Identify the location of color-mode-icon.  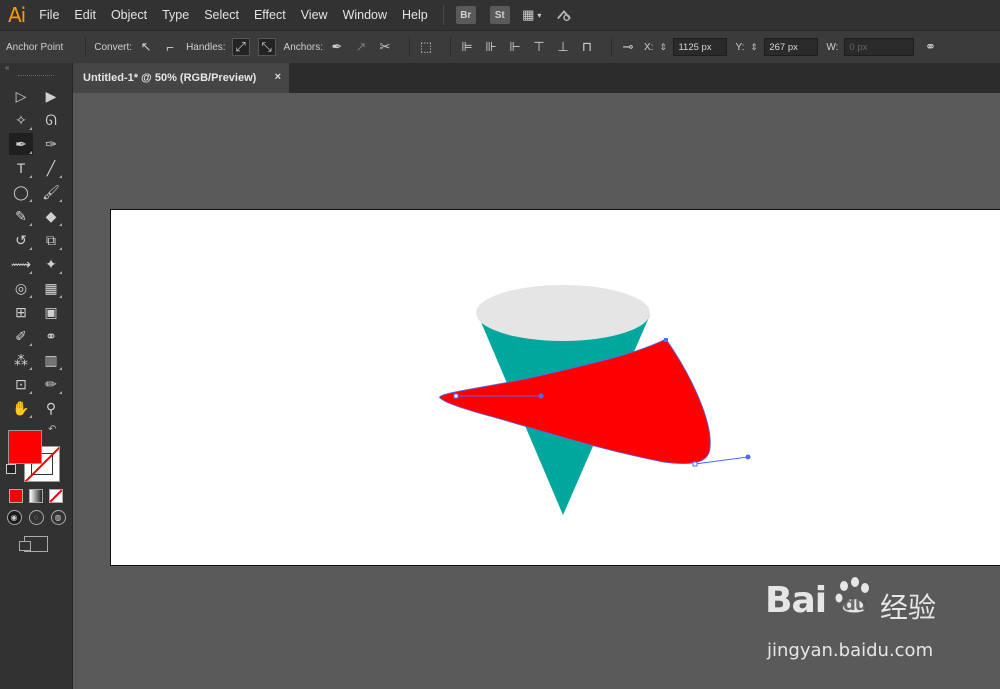
(16, 496).